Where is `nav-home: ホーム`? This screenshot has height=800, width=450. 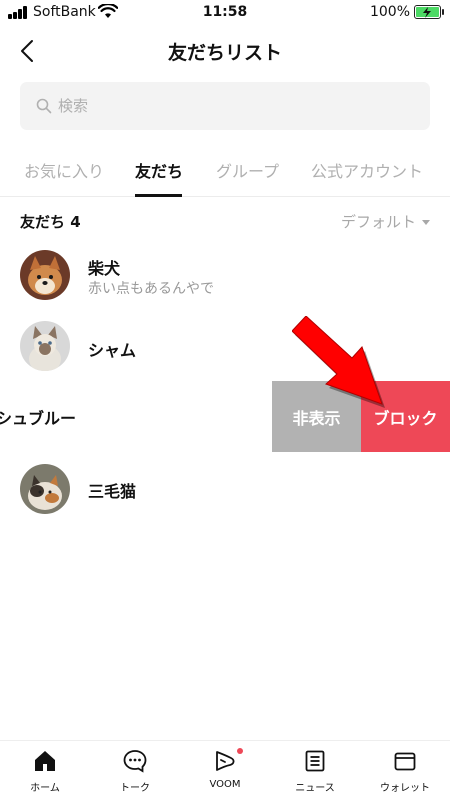 nav-home: ホーム is located at coordinates (45, 770).